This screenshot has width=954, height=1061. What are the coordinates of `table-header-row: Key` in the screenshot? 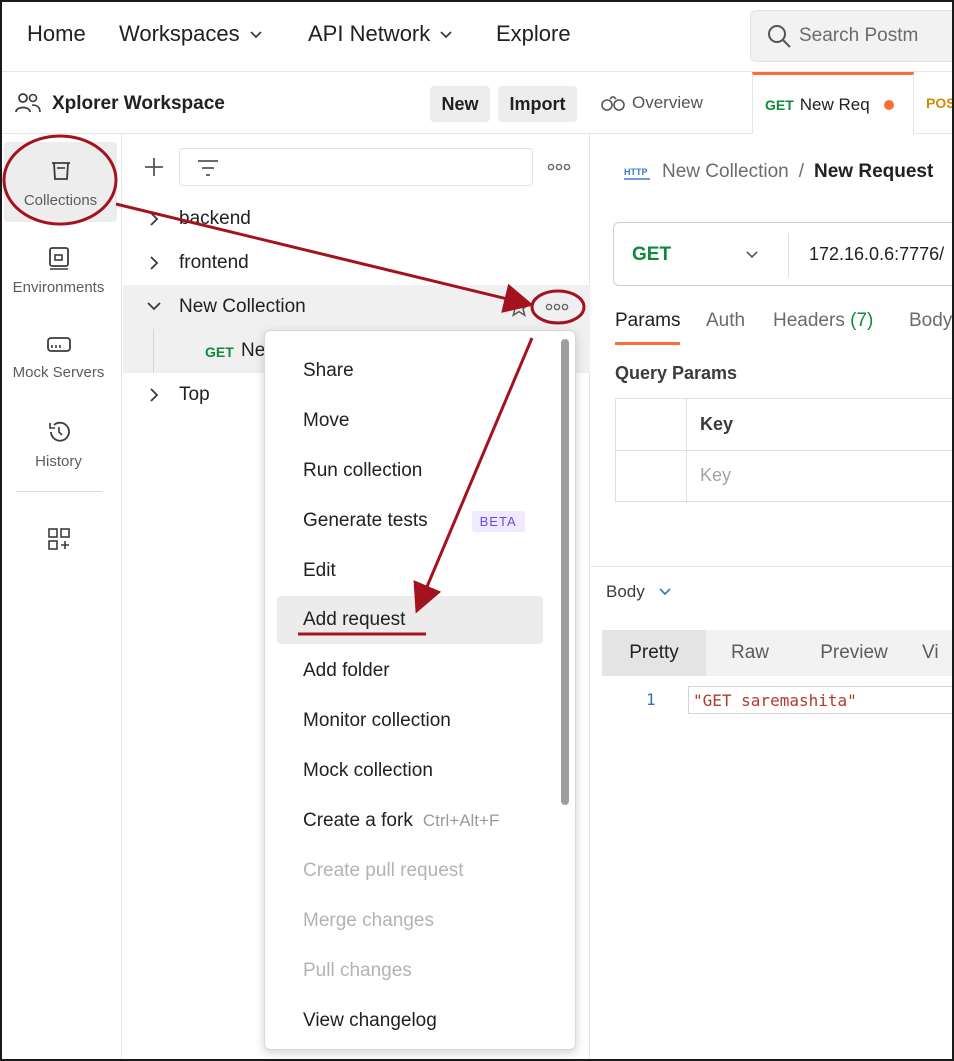 It's located at (784, 425).